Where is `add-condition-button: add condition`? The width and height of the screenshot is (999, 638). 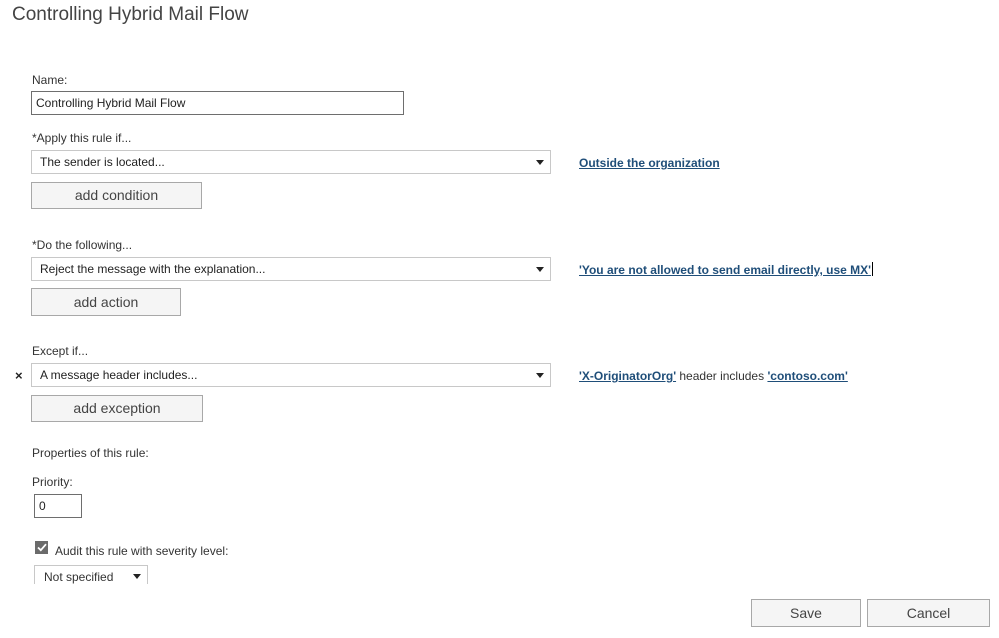 add-condition-button: add condition is located at coordinates (116, 195).